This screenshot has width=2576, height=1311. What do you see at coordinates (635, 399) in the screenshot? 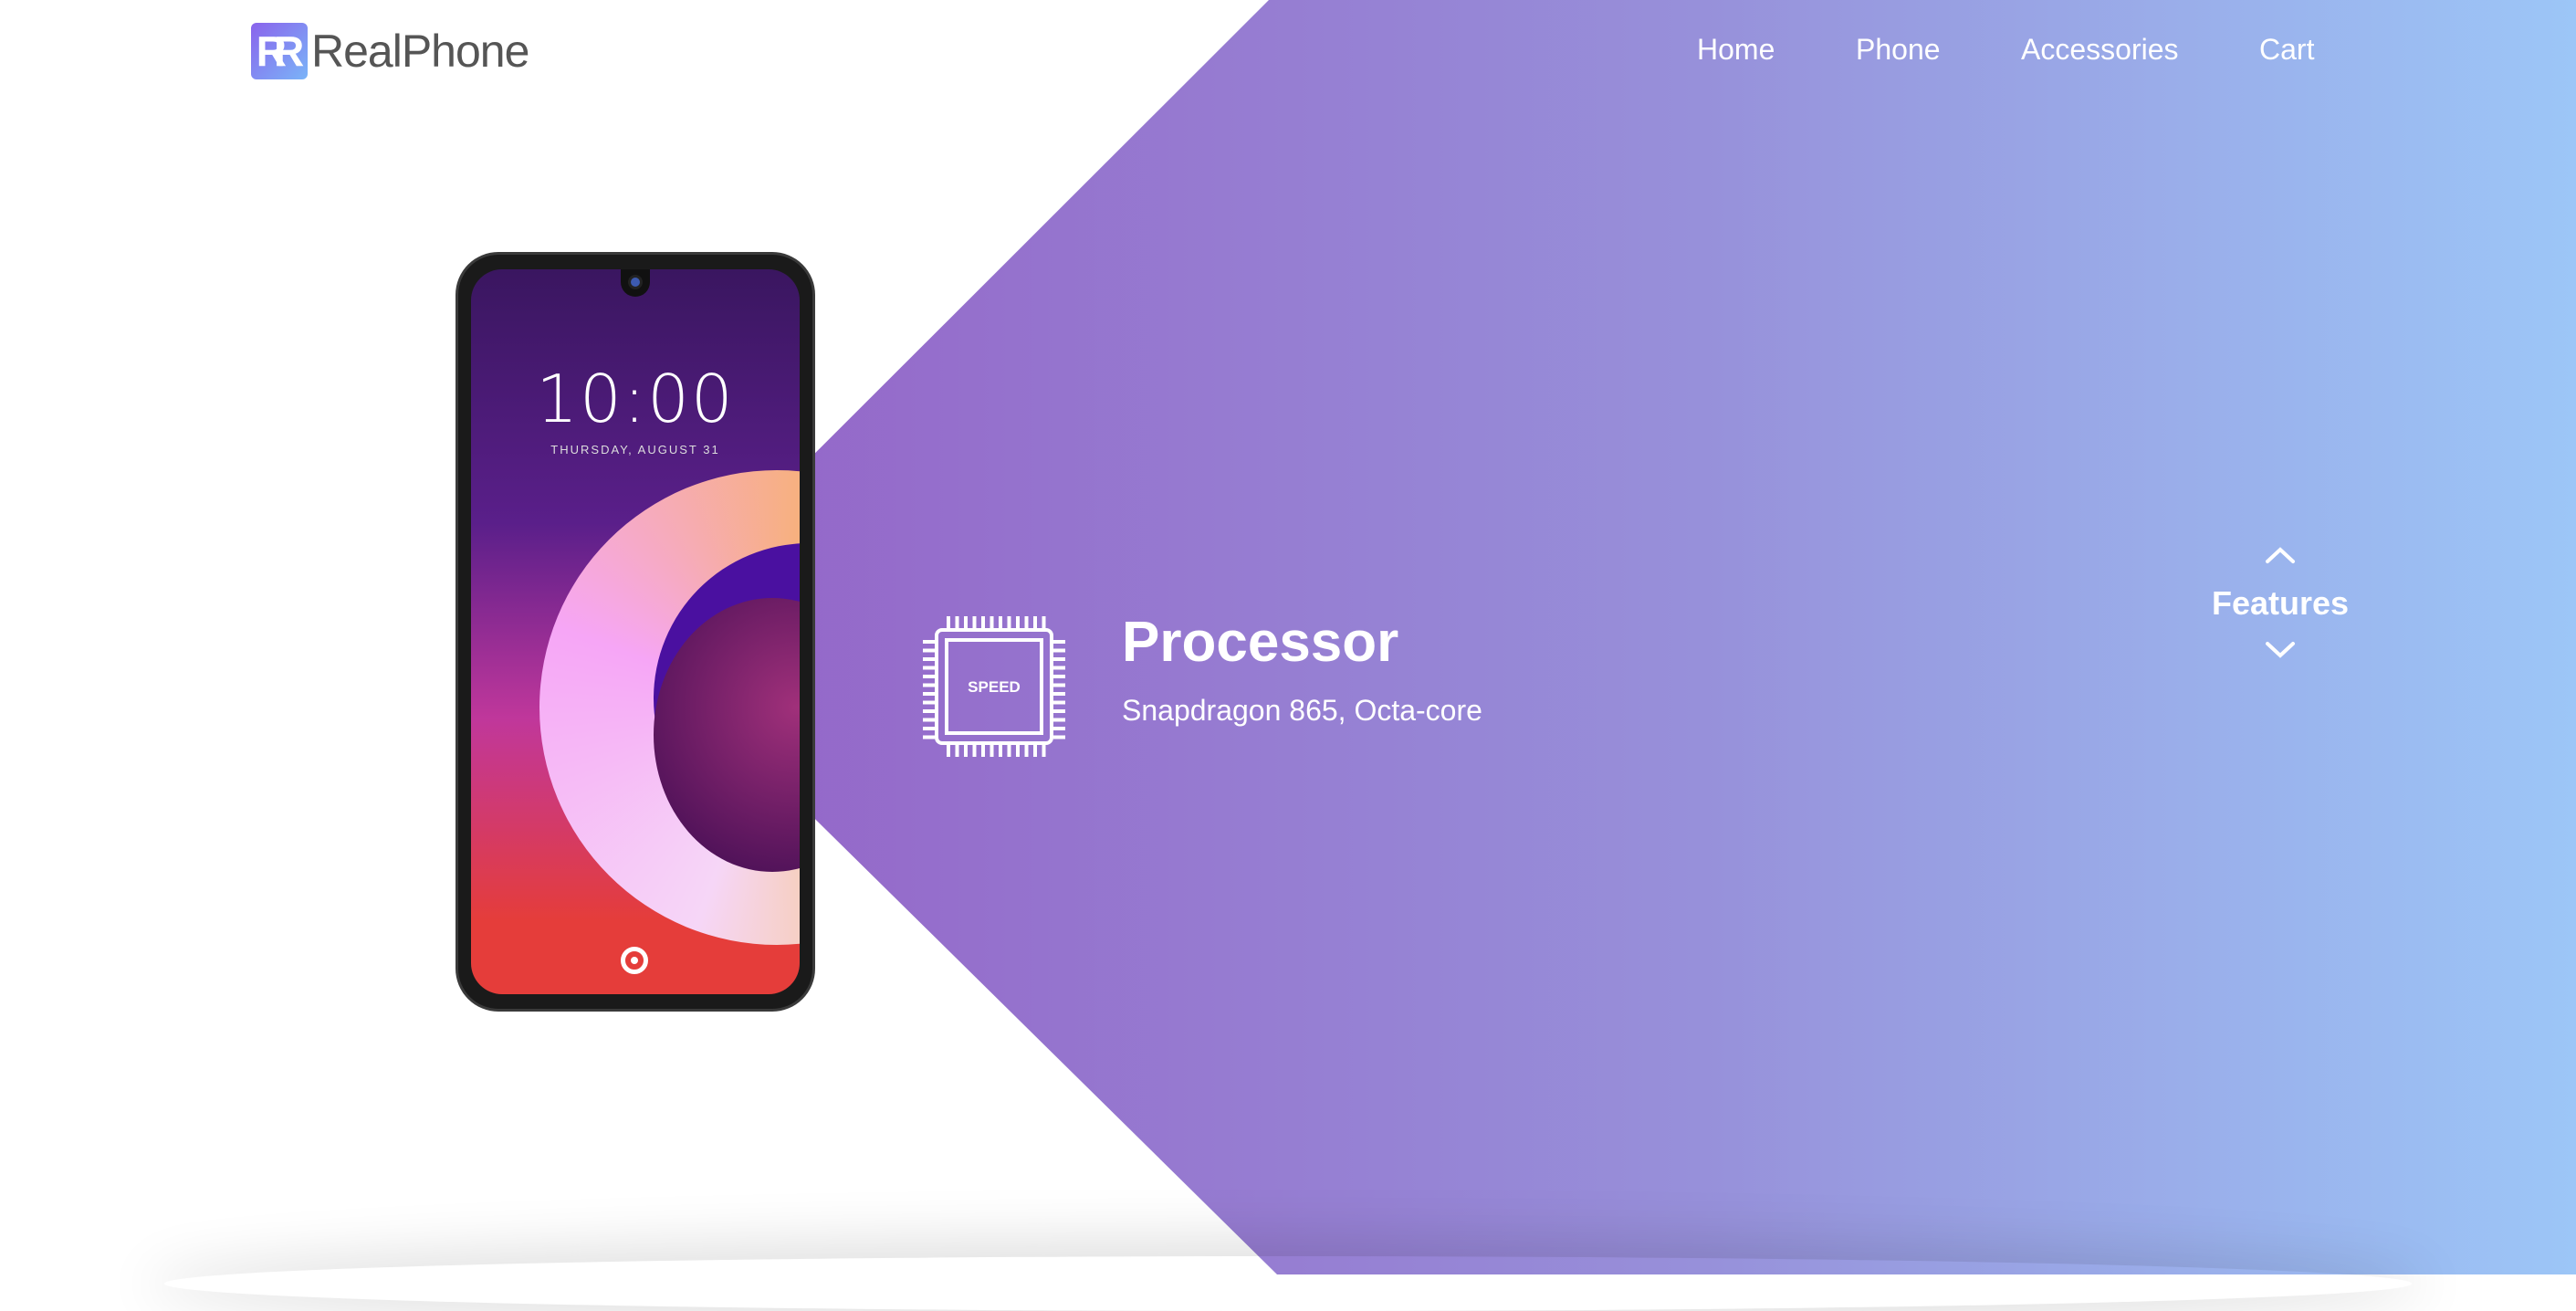
I see `phone-clock: 10:00` at bounding box center [635, 399].